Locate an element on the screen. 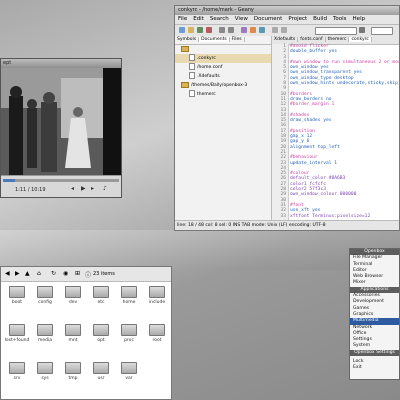 The width and height of the screenshot is (400, 400). tree-item: /themes/Bally/openbox-3 is located at coordinates (223, 85).